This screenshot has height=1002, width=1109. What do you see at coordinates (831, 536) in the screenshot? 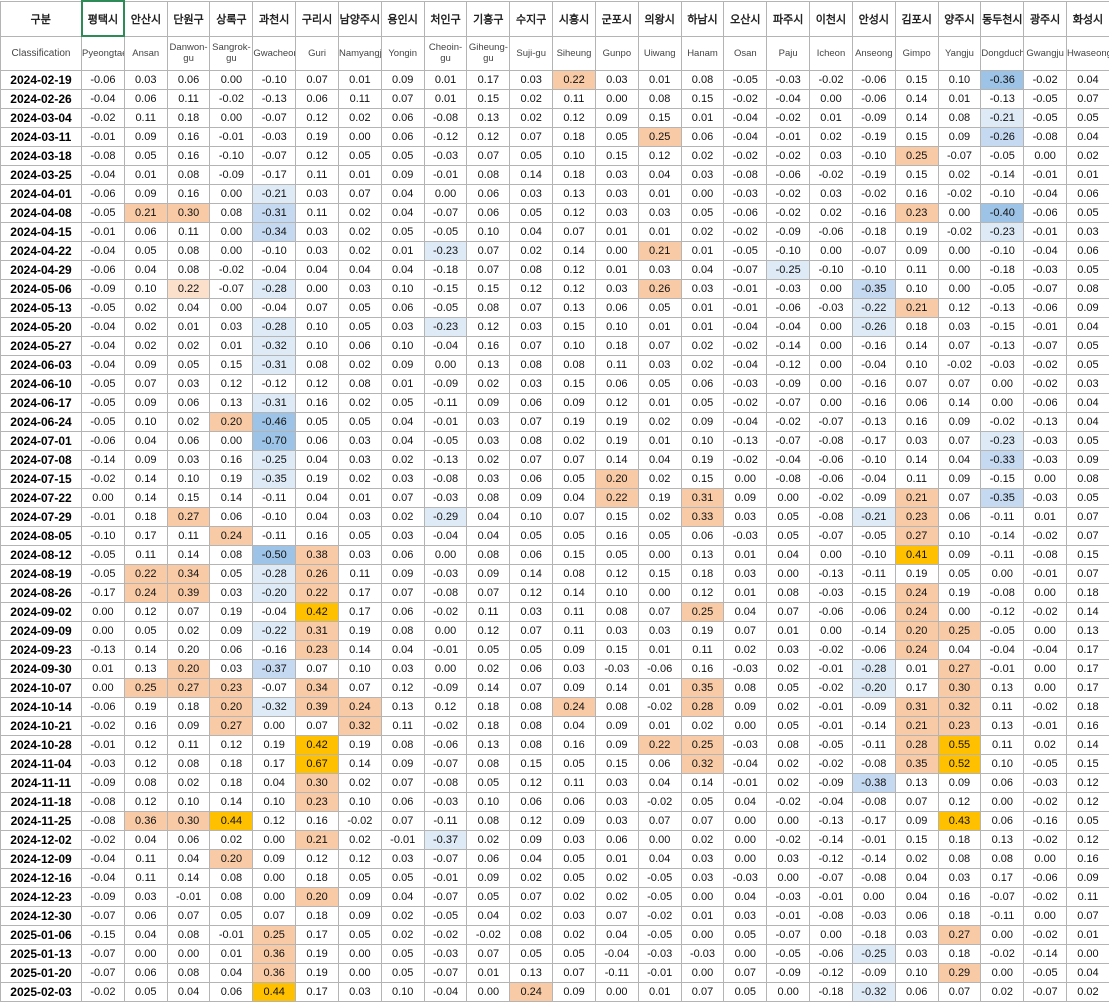
I see `data-cell: -0.07` at bounding box center [831, 536].